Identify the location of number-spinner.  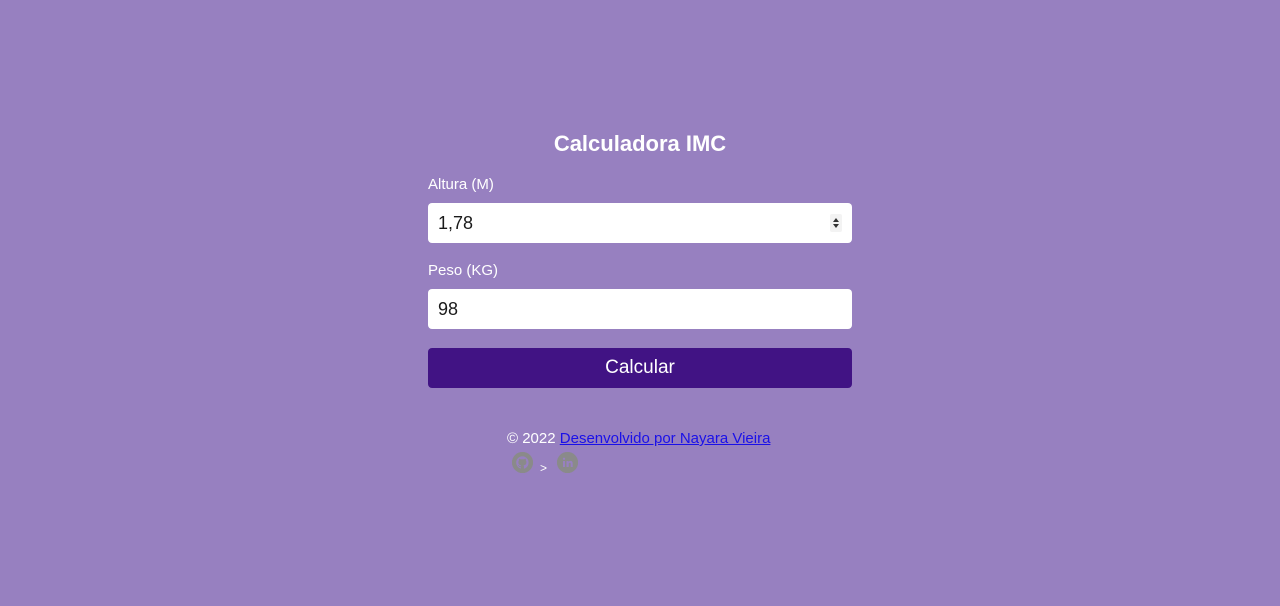
(836, 223).